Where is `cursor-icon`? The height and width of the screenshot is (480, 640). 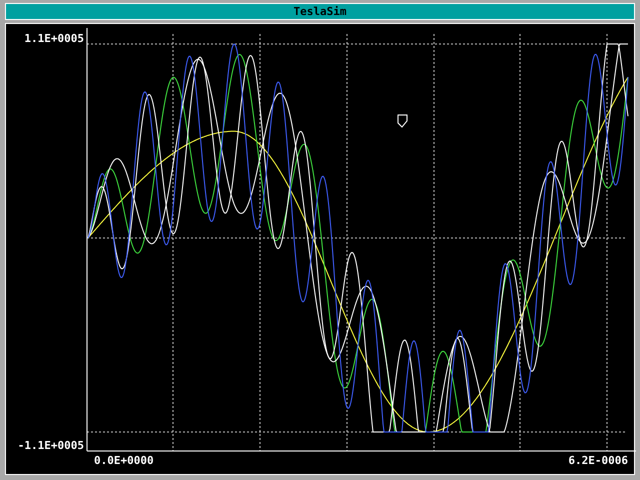
cursor-icon is located at coordinates (403, 121).